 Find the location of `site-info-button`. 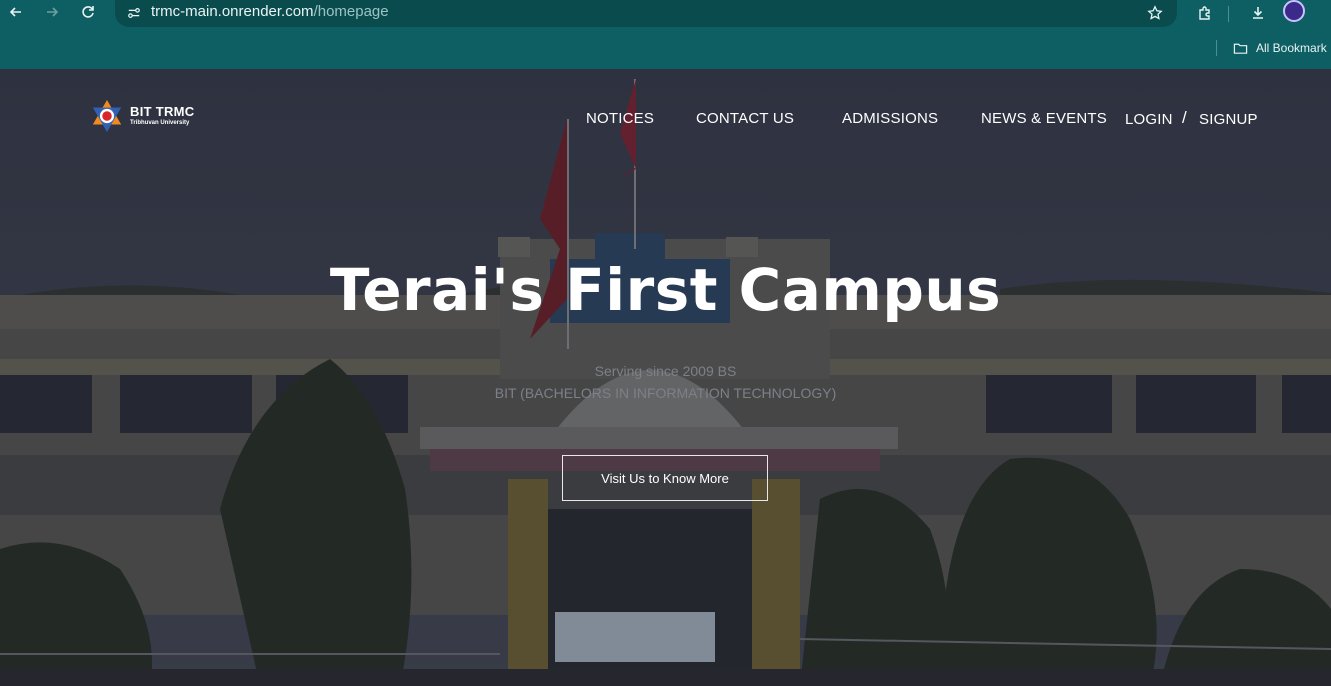

site-info-button is located at coordinates (134, 13).